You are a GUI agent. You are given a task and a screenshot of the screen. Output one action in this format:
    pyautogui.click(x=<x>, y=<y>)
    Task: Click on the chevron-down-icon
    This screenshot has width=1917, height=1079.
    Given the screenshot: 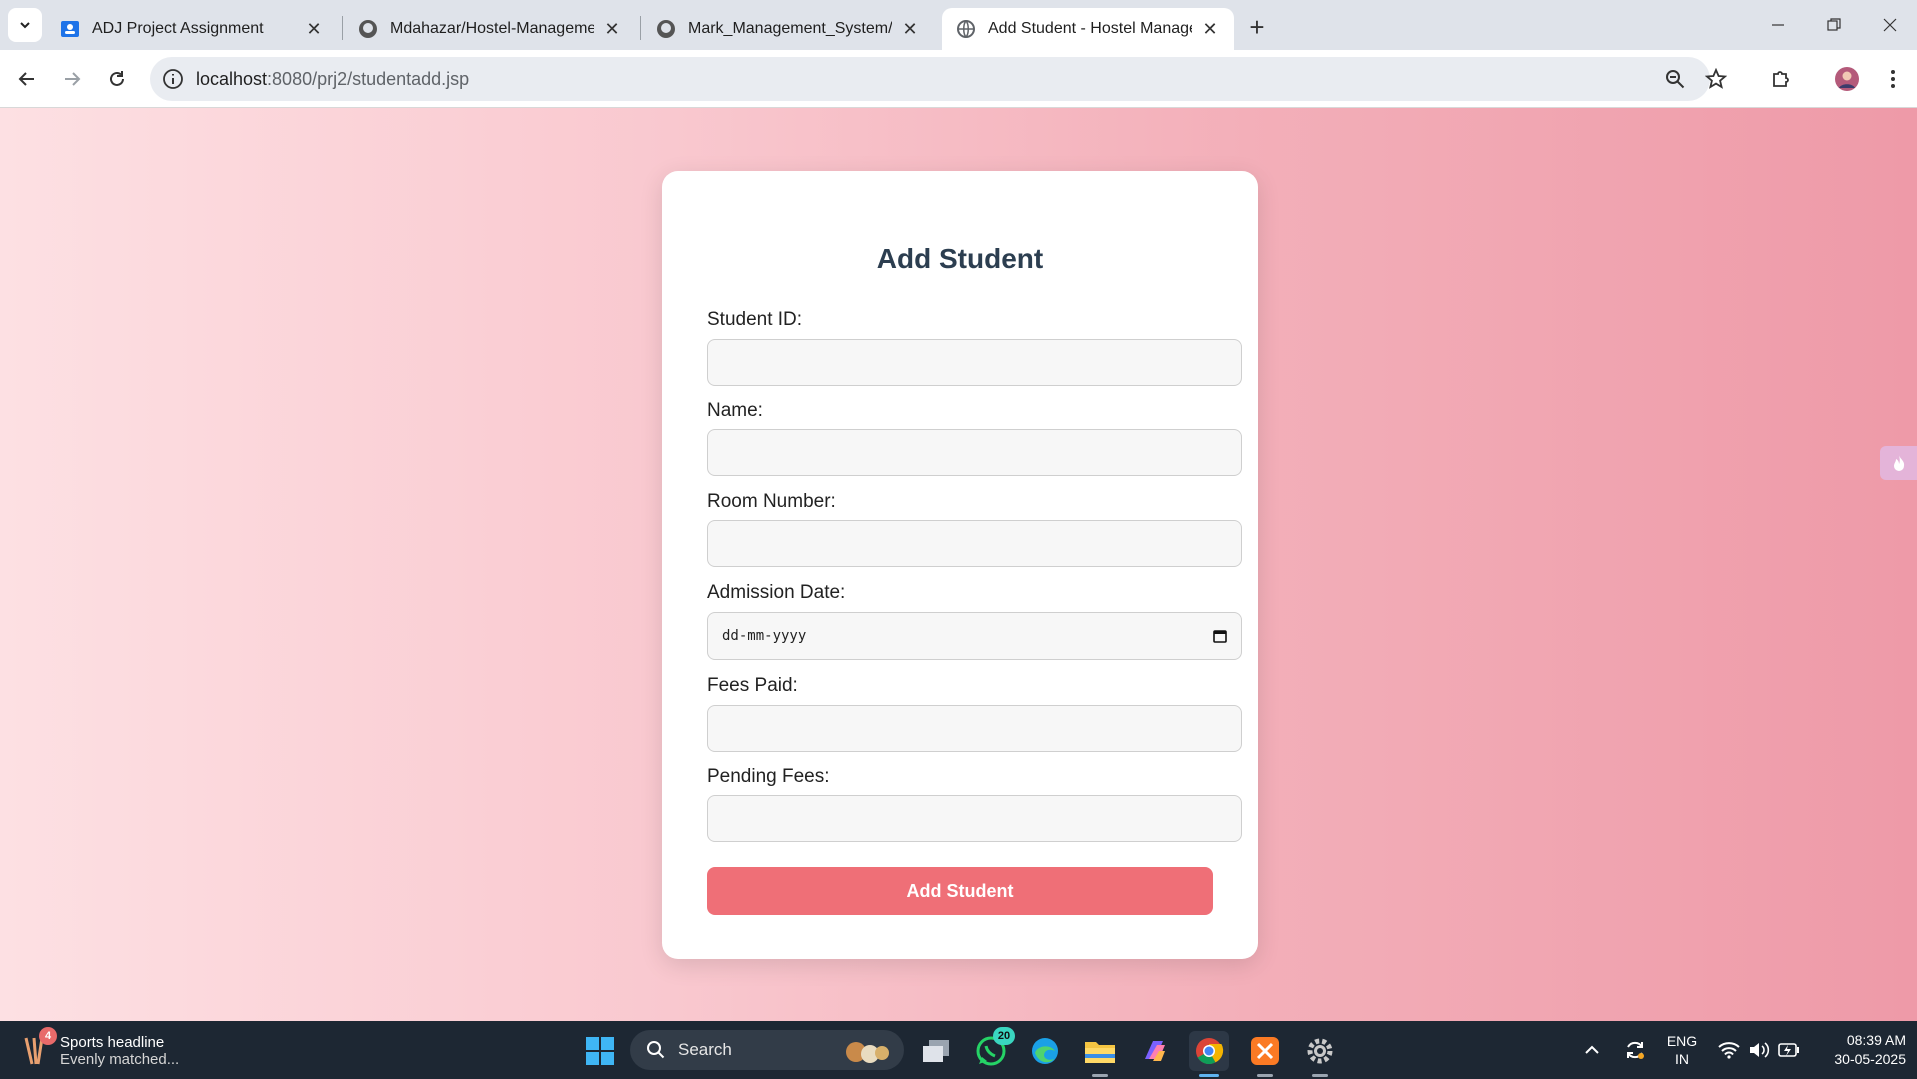 What is the action you would take?
    pyautogui.click(x=25, y=25)
    